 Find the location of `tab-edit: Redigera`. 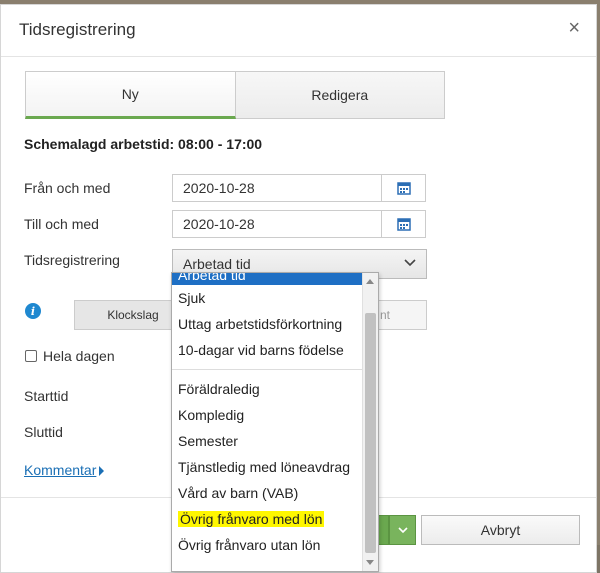

tab-edit: Redigera is located at coordinates (340, 95).